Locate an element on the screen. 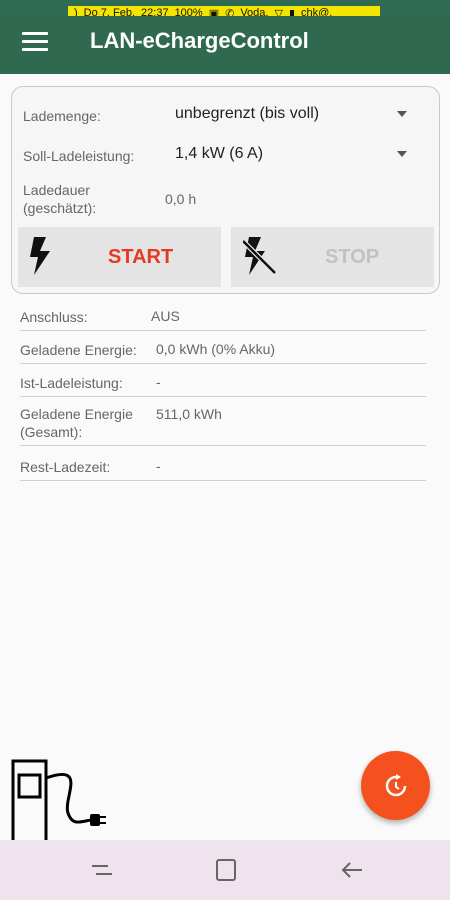 The width and height of the screenshot is (450, 900). home-icon is located at coordinates (226, 870).